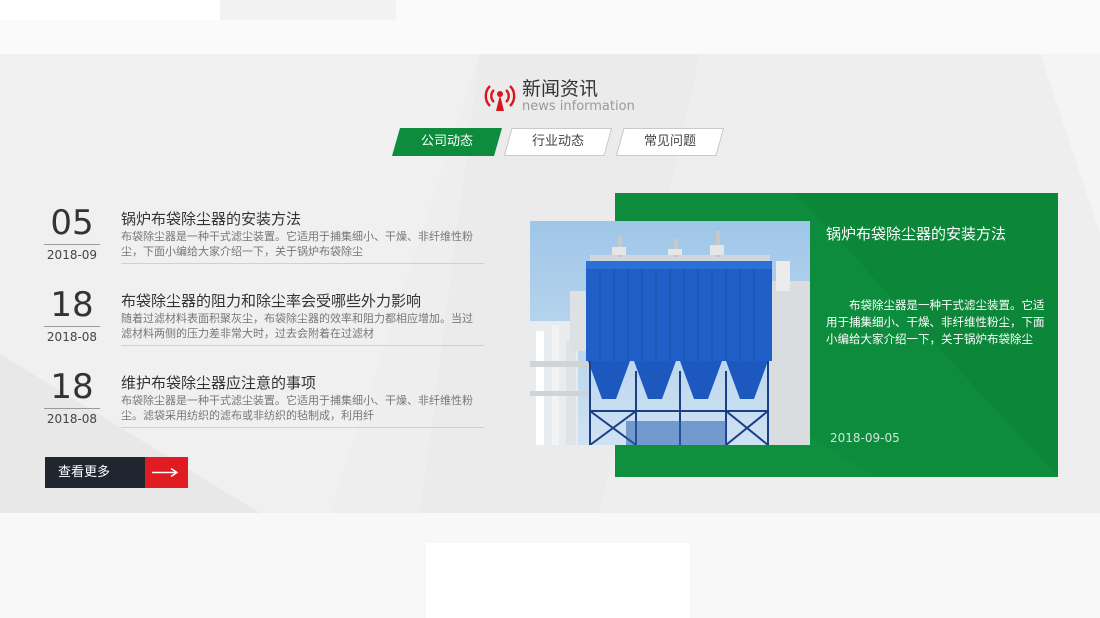 Image resolution: width=1100 pixels, height=618 pixels. I want to click on tab-label: 公司动态, so click(446, 141).